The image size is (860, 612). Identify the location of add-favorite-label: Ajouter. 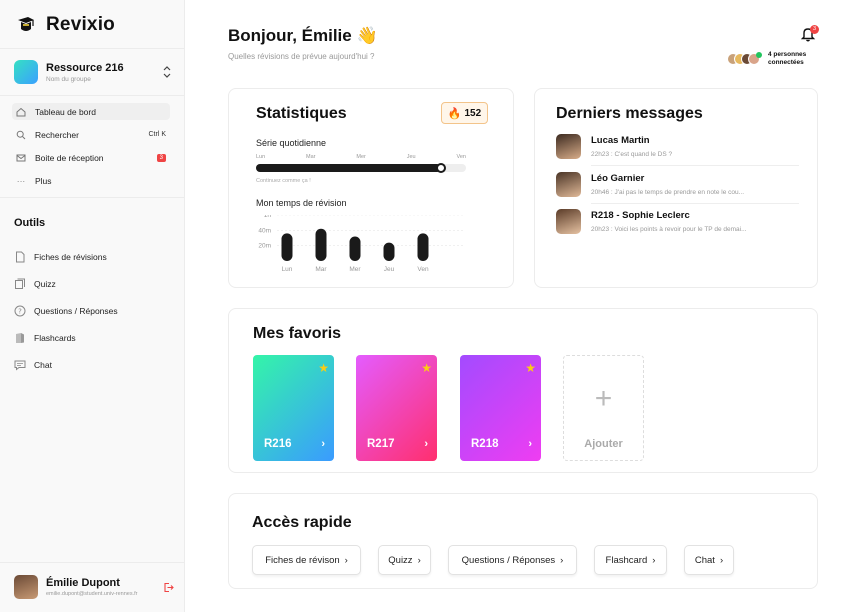
(603, 444).